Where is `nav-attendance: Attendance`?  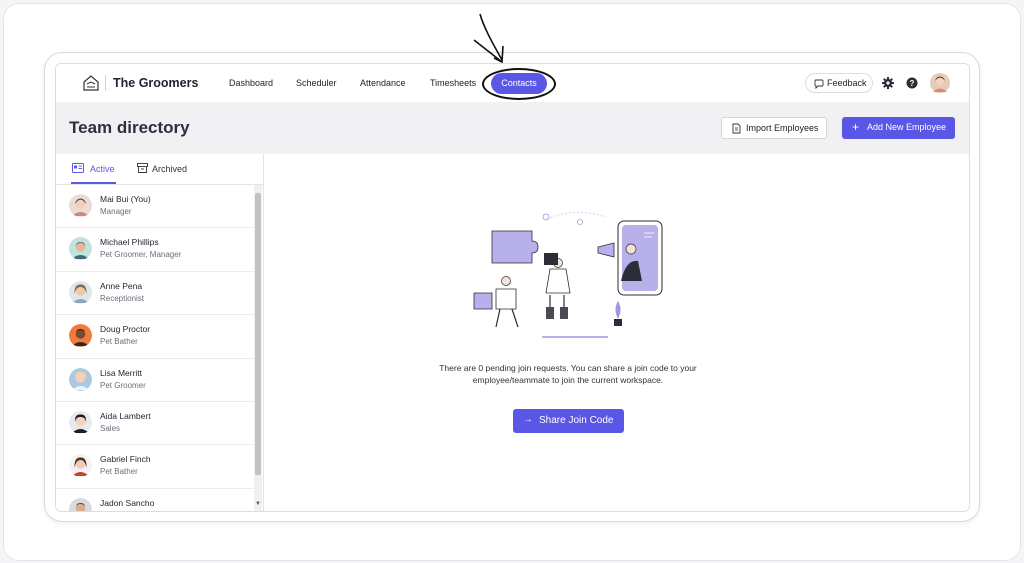 nav-attendance: Attendance is located at coordinates (383, 83).